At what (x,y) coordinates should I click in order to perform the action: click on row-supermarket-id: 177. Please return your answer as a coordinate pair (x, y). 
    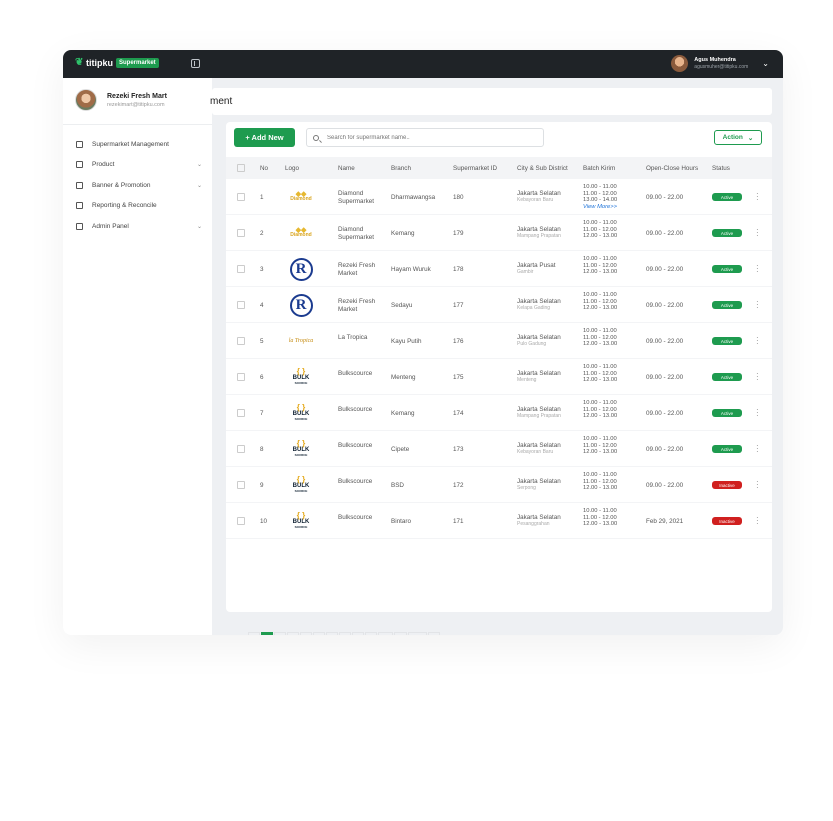
    Looking at the image, I should click on (458, 305).